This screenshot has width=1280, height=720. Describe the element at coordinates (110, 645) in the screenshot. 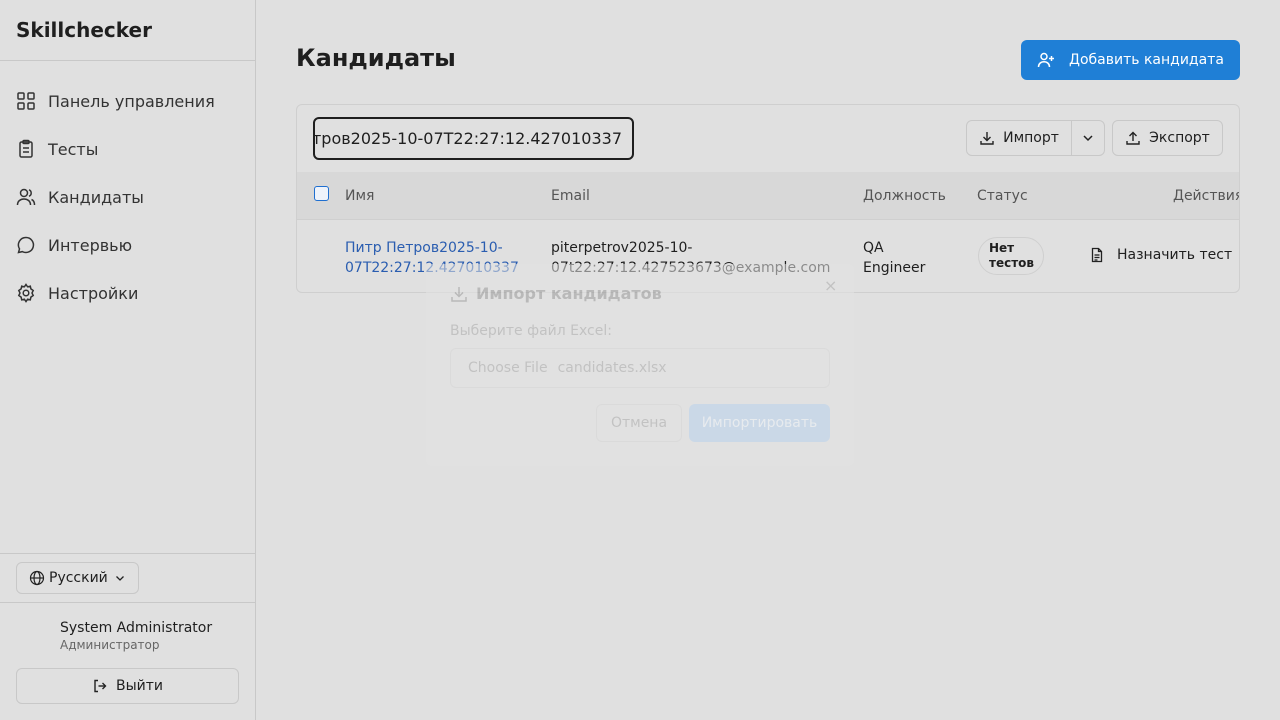

I see `user-role: Администратор` at that location.